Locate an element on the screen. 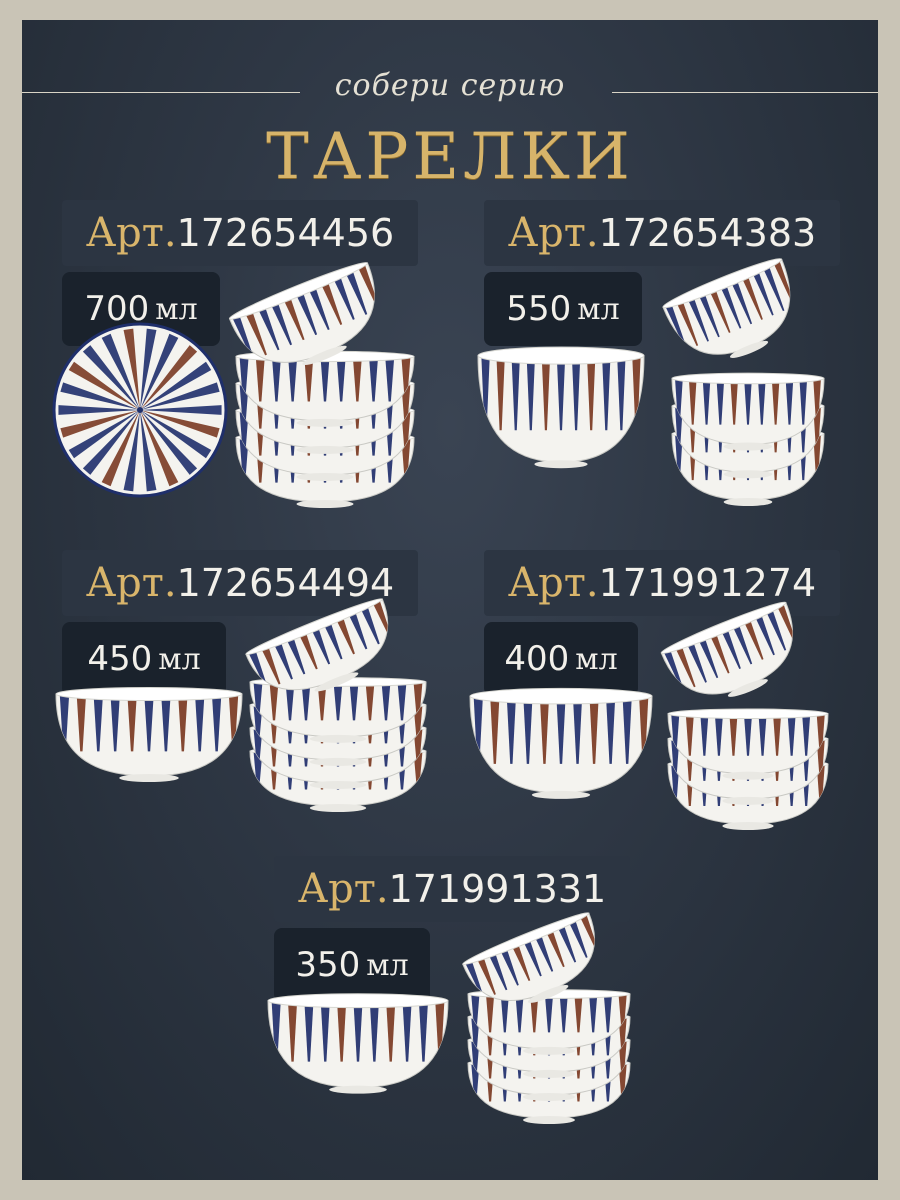 The height and width of the screenshot is (1200, 900). article-number: 172654383 is located at coordinates (707, 233).